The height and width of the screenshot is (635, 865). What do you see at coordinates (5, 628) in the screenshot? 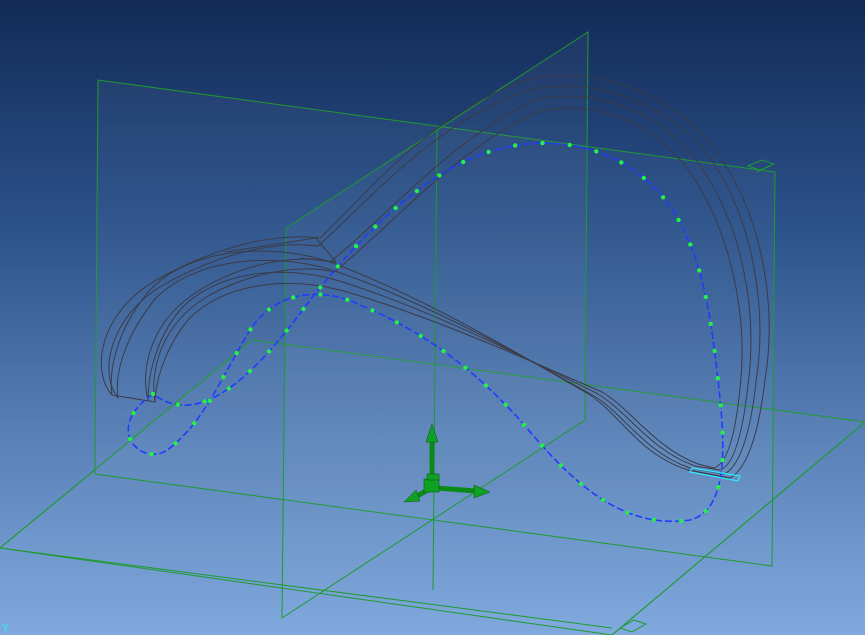
I see `corner-axis-label: Y` at bounding box center [5, 628].